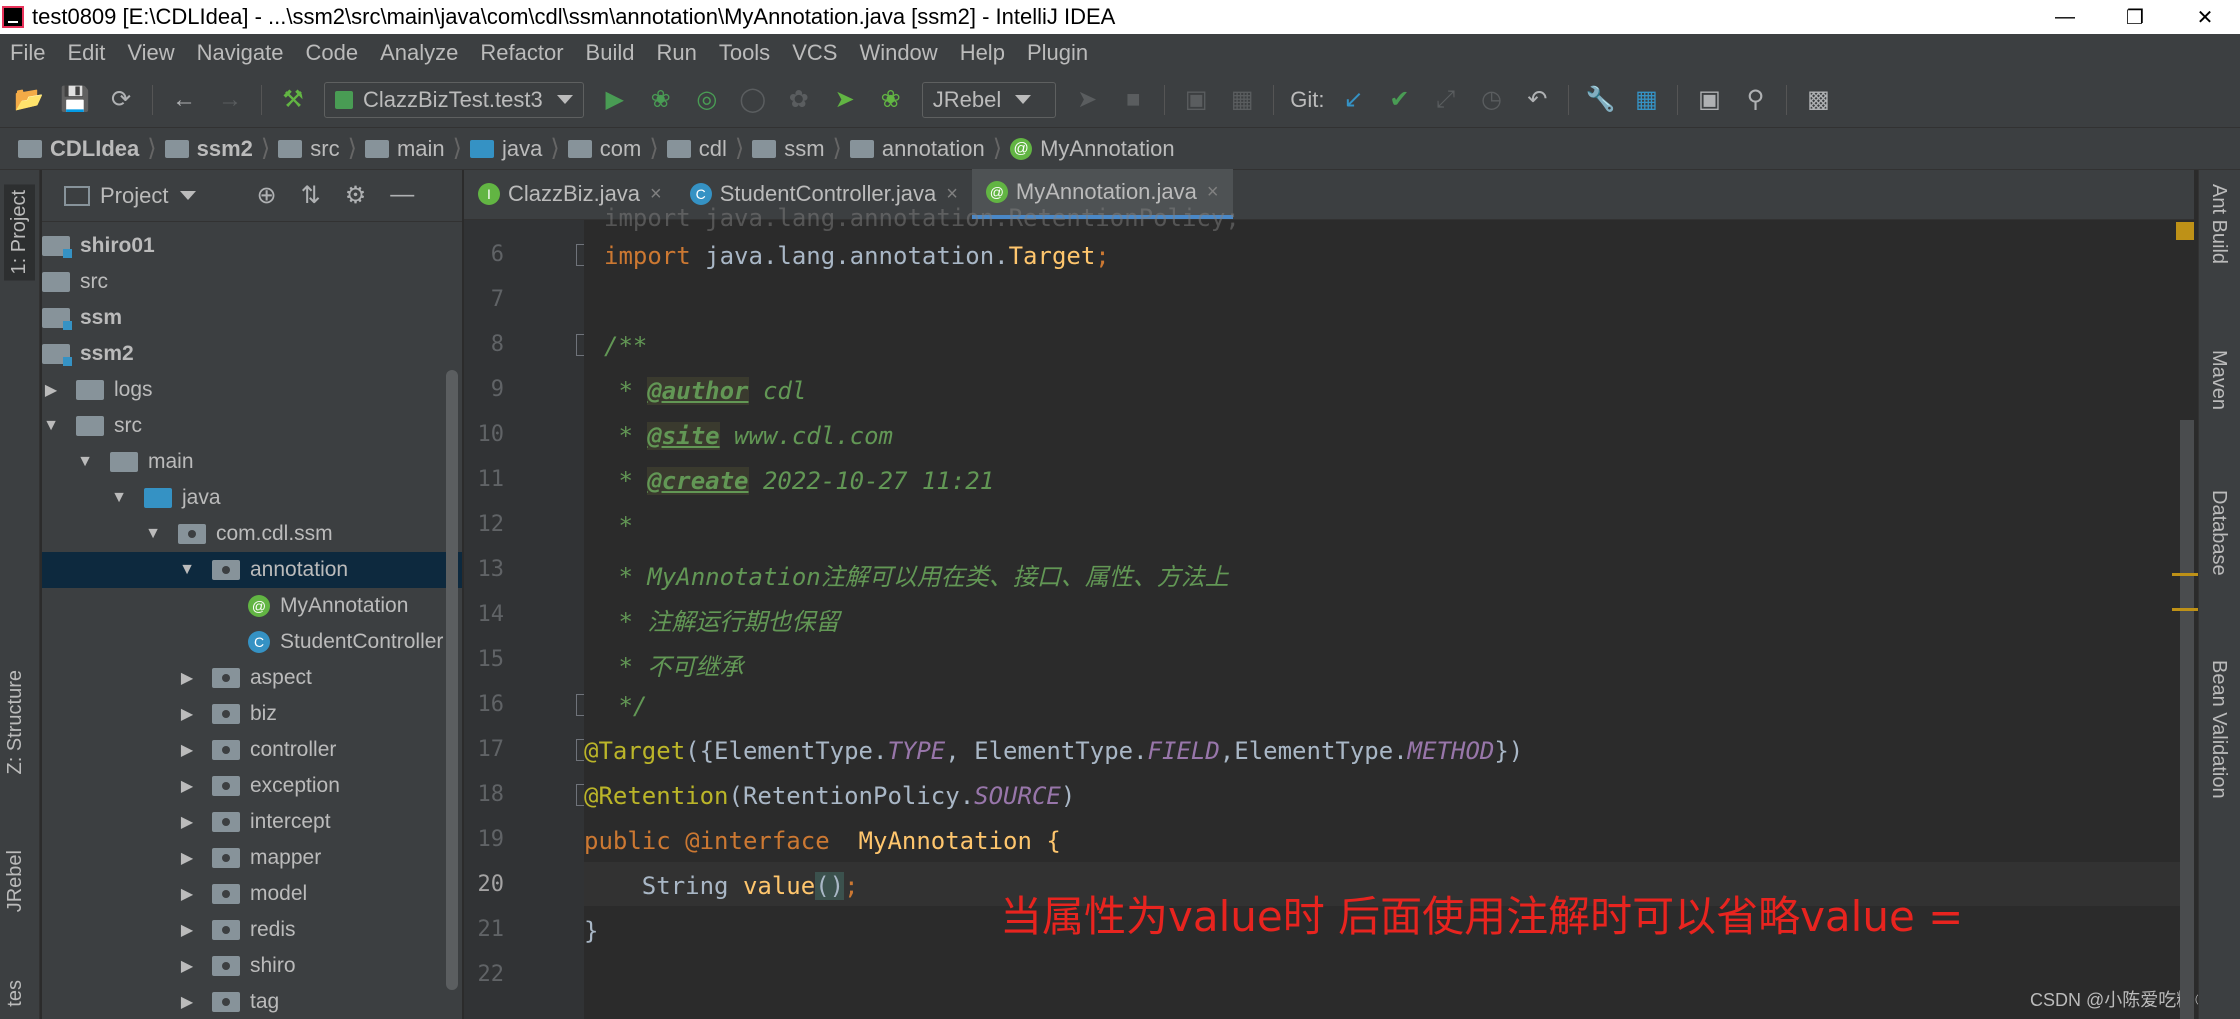 Image resolution: width=2240 pixels, height=1019 pixels. Describe the element at coordinates (2218, 729) in the screenshot. I see `tool-tab-bean-validation: Bean Validation` at that location.